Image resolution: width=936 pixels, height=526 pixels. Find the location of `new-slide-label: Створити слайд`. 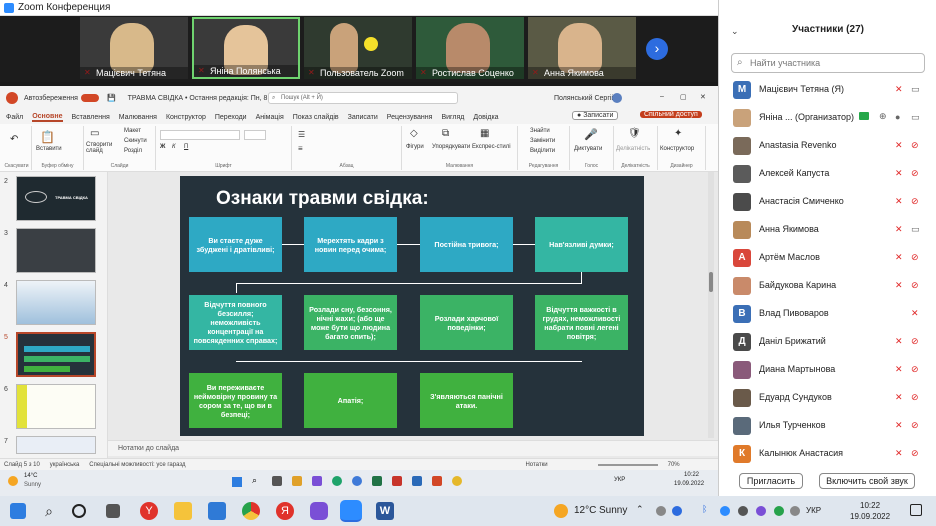

new-slide-label: Створити слайд is located at coordinates (101, 148).